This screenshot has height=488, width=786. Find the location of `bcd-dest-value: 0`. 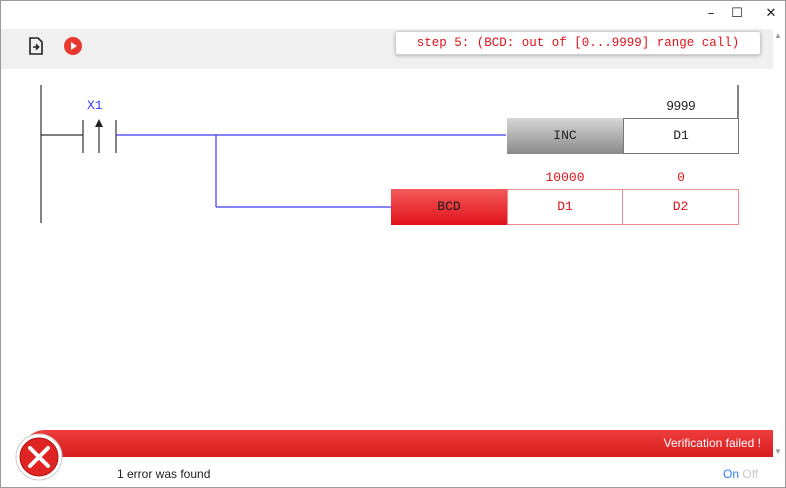

bcd-dest-value: 0 is located at coordinates (681, 177).